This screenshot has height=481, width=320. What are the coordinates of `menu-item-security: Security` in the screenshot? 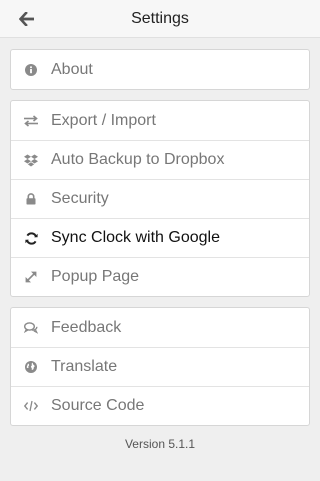 It's located at (160, 198).